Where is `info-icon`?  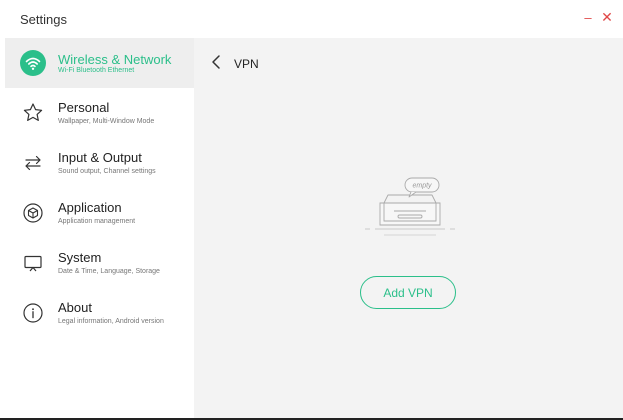
info-icon is located at coordinates (33, 313).